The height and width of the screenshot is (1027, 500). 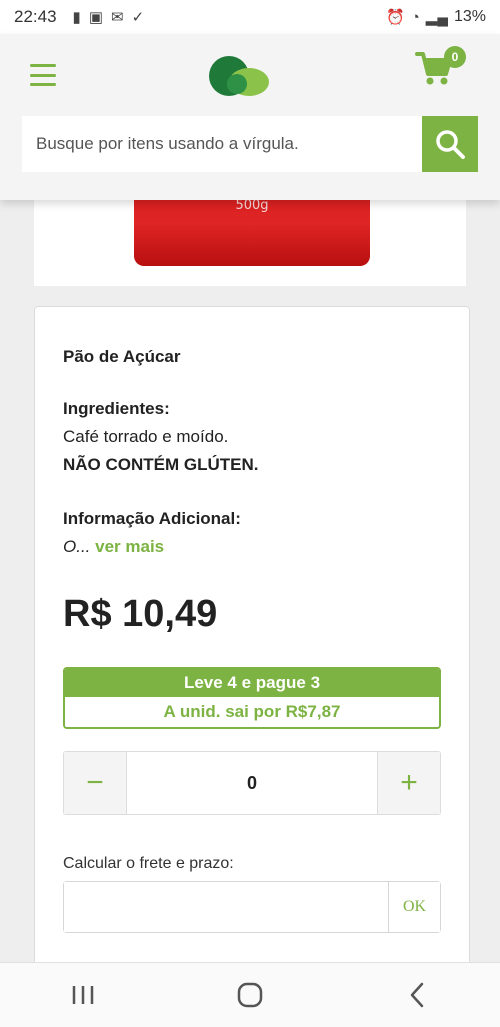 I want to click on product-image-card: 500g, so click(x=250, y=238).